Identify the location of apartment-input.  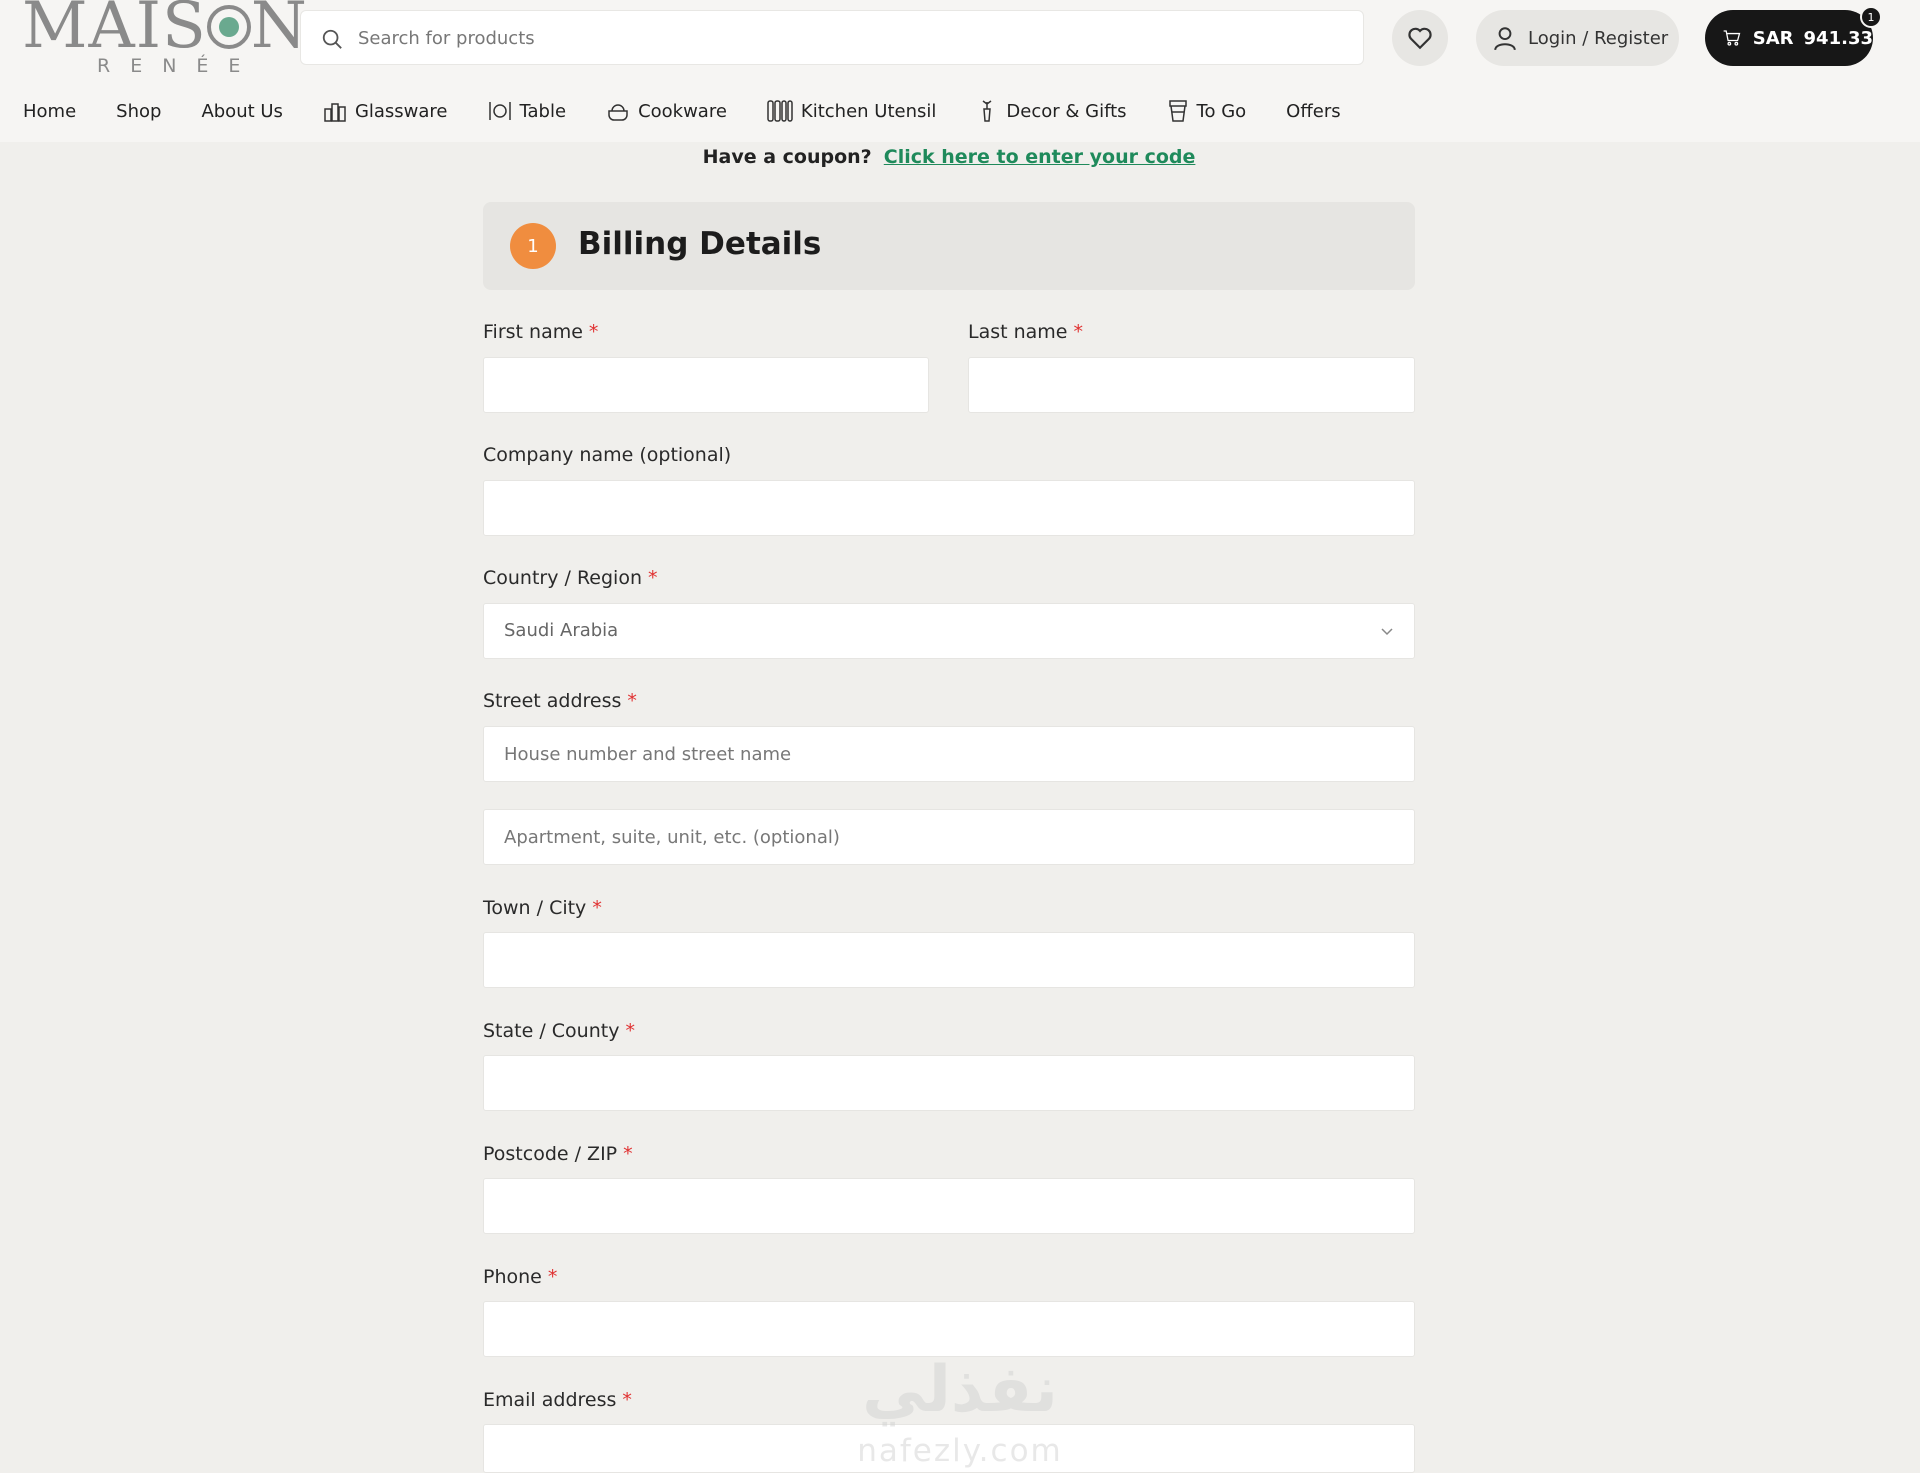
(949, 837).